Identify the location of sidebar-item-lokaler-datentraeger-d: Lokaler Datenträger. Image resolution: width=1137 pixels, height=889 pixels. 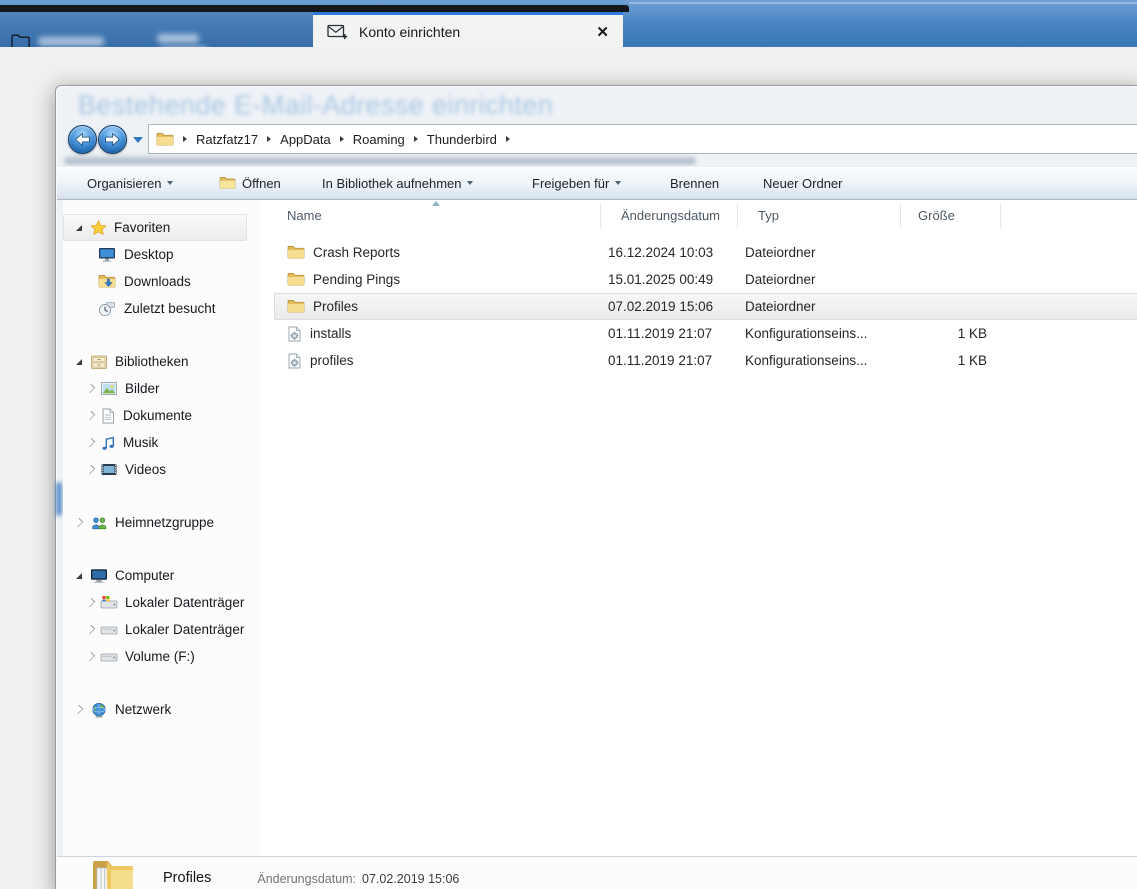
(161, 629).